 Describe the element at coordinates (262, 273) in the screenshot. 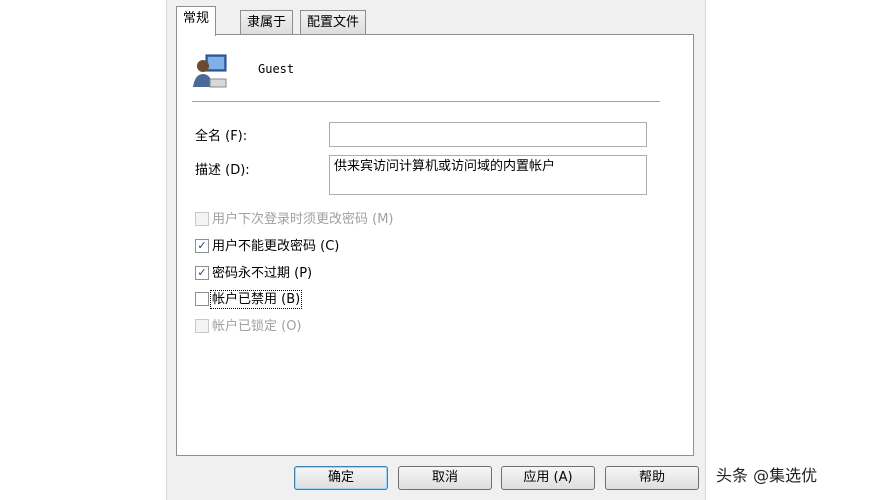

I see `checkbox-label: 密码永不过期 (P)` at that location.